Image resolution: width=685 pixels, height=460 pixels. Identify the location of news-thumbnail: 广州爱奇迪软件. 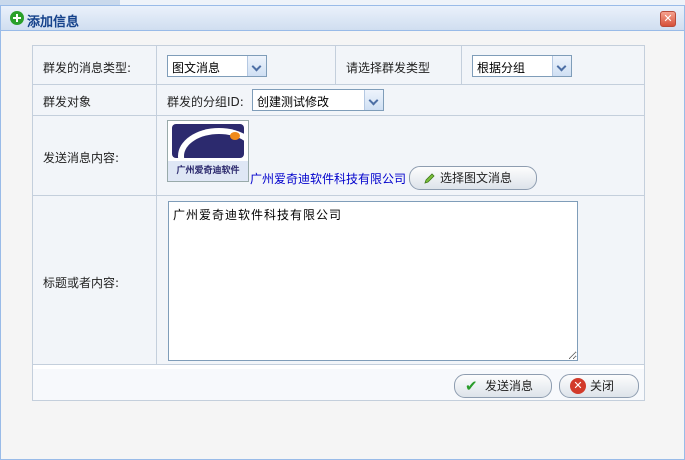
(208, 151).